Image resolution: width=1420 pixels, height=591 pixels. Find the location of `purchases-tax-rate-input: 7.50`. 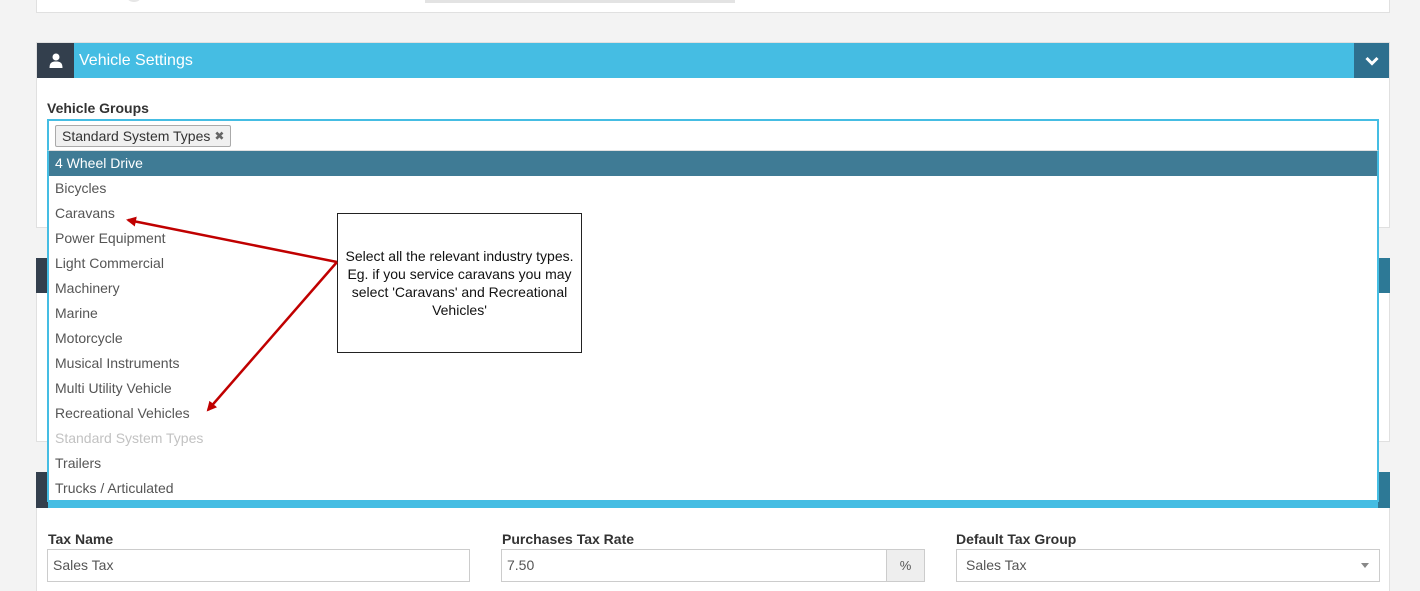

purchases-tax-rate-input: 7.50 is located at coordinates (694, 565).